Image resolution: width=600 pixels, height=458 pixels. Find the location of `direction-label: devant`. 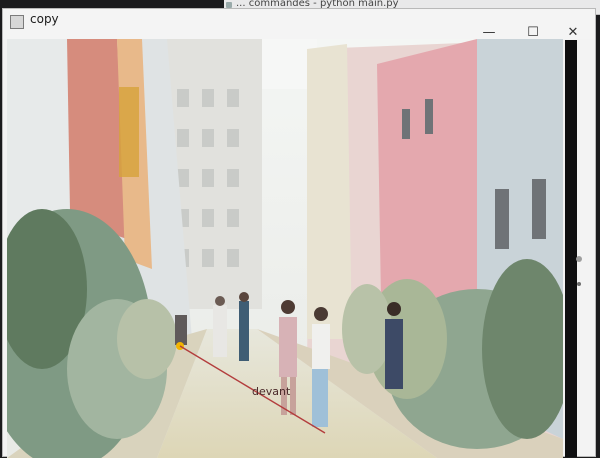

direction-label: devant is located at coordinates (271, 391).